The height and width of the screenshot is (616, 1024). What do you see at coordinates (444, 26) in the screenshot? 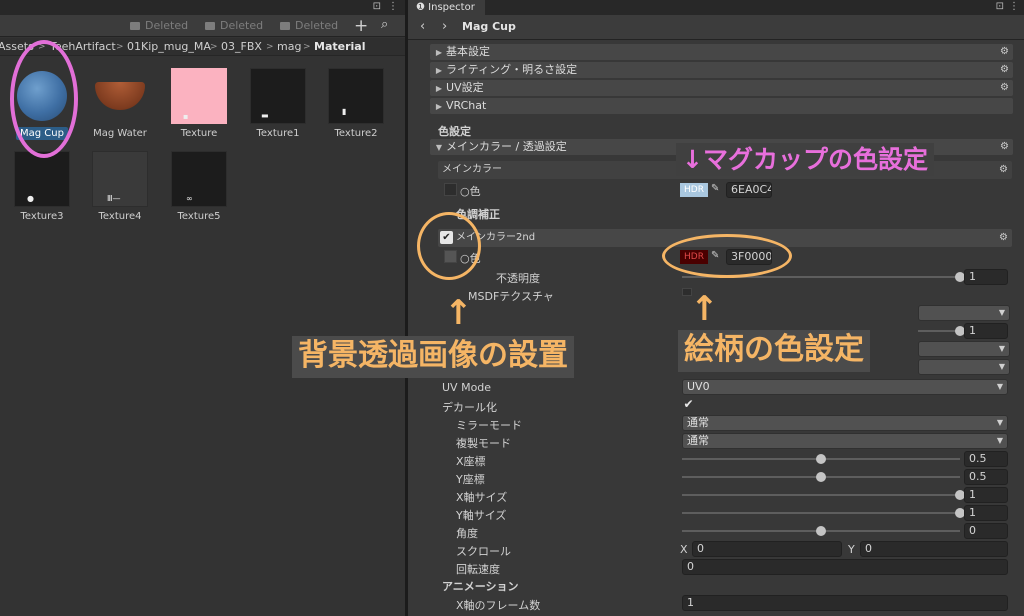
I see `forward-icon: ›` at bounding box center [444, 26].